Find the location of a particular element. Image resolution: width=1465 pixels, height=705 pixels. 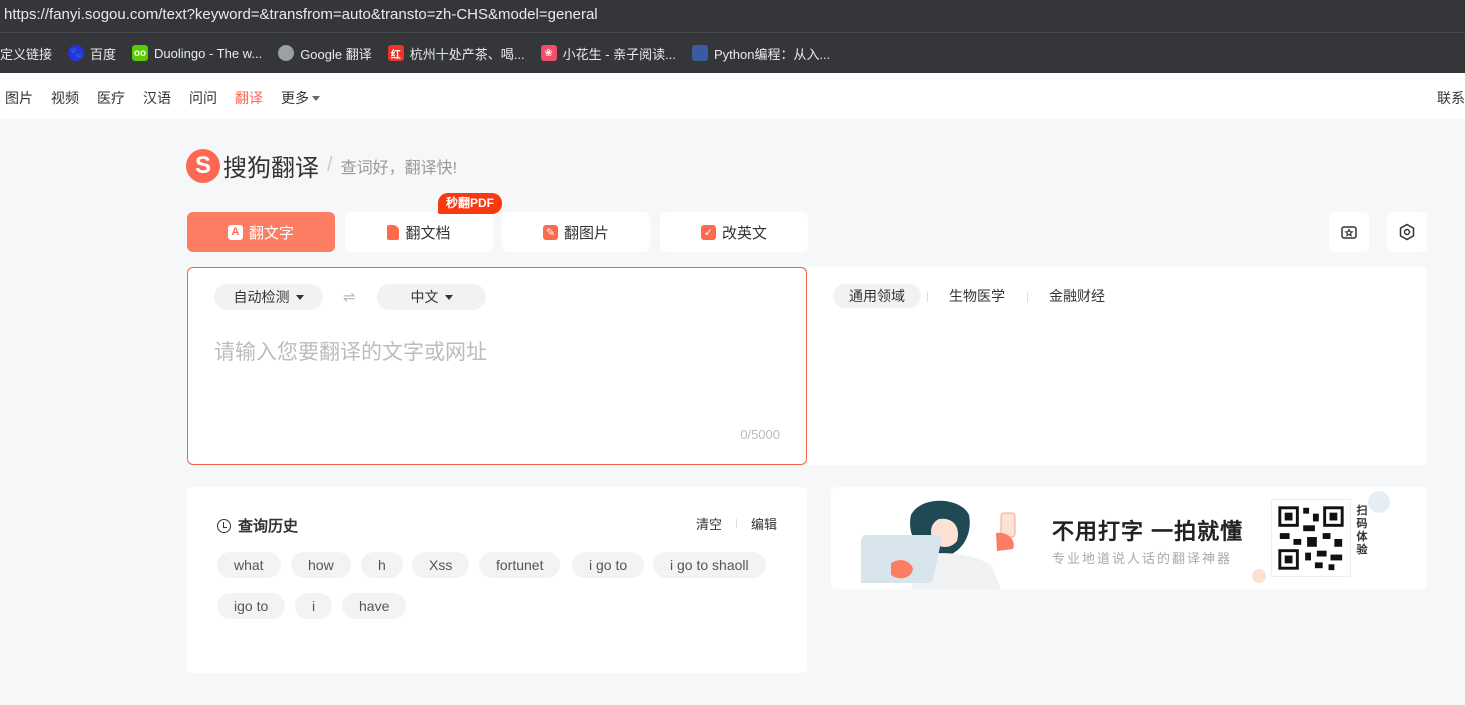

globe-icon is located at coordinates (286, 53).